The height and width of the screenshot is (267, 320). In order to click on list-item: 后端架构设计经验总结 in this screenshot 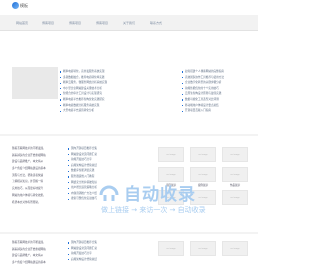, I will do `click(110, 260)`.